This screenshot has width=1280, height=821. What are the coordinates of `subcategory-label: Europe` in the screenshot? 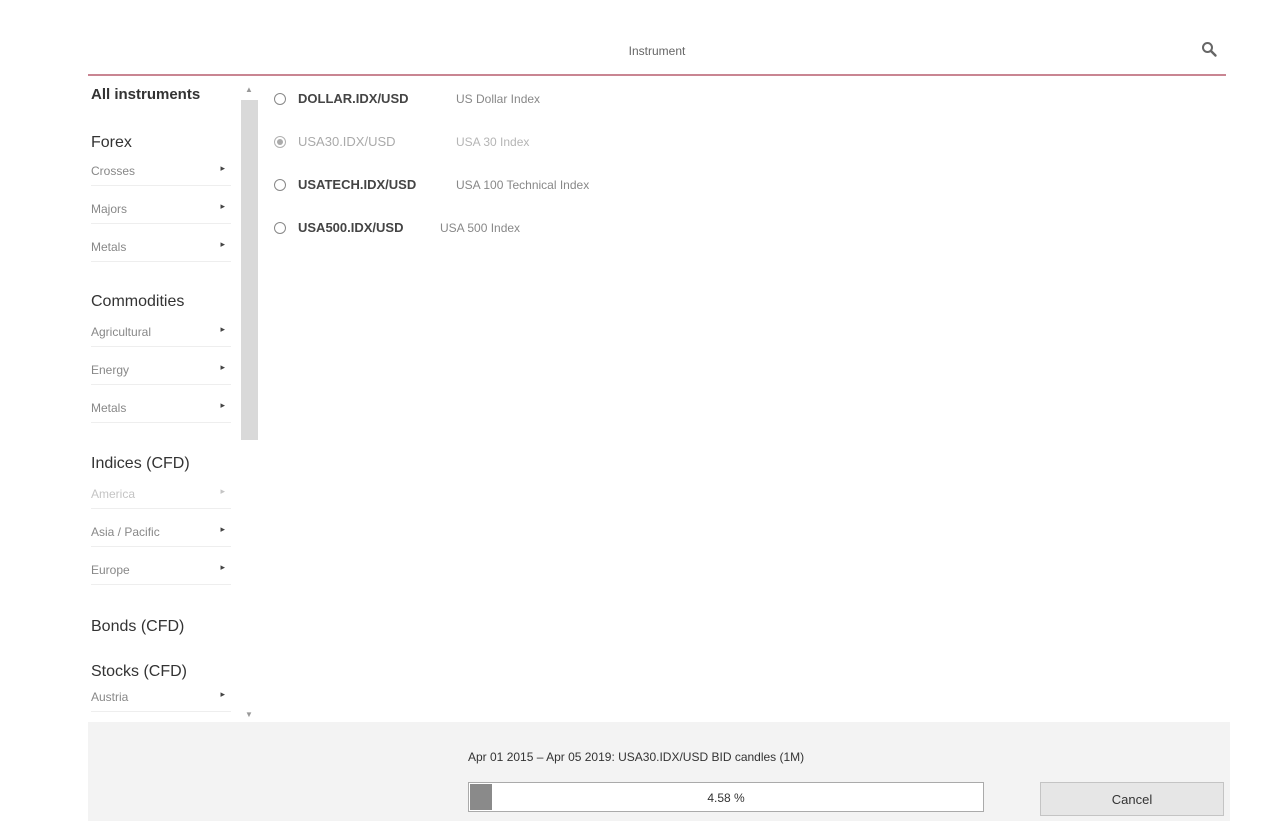 It's located at (110, 570).